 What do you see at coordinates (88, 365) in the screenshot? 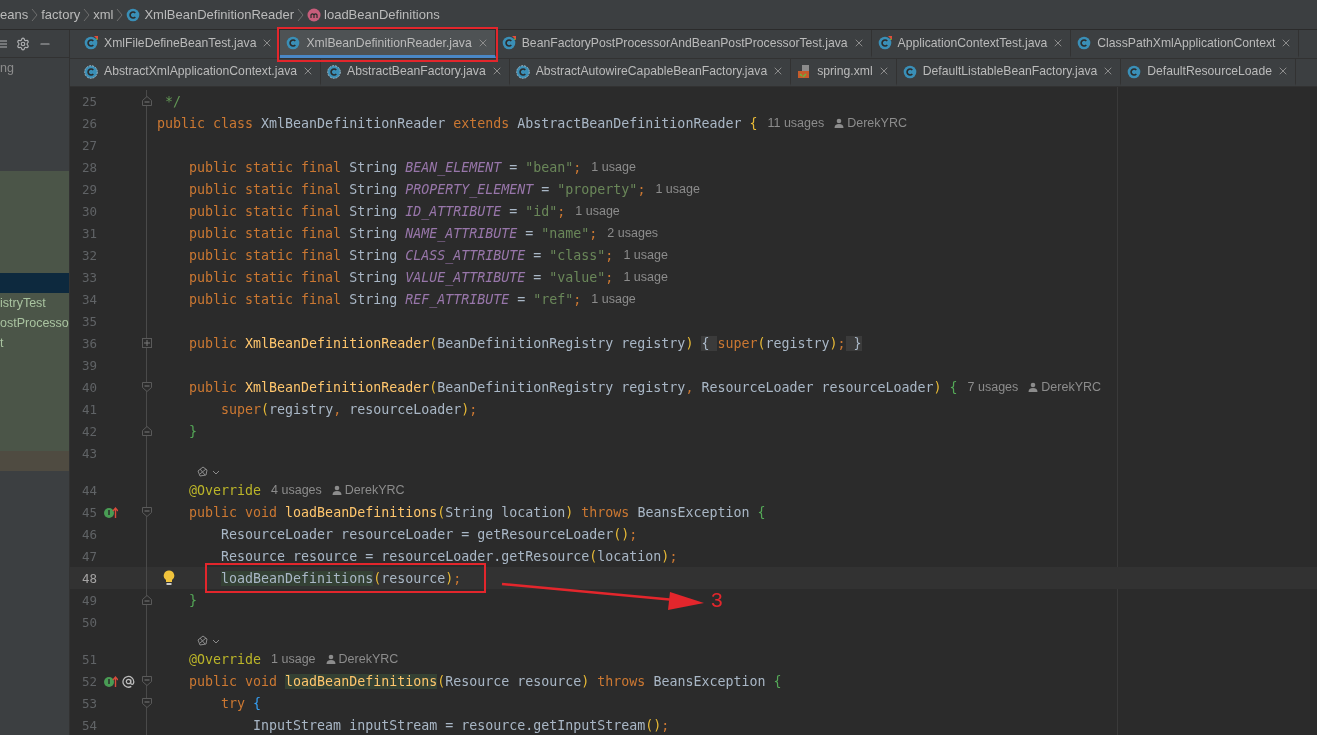
I see `line-number: 39` at bounding box center [88, 365].